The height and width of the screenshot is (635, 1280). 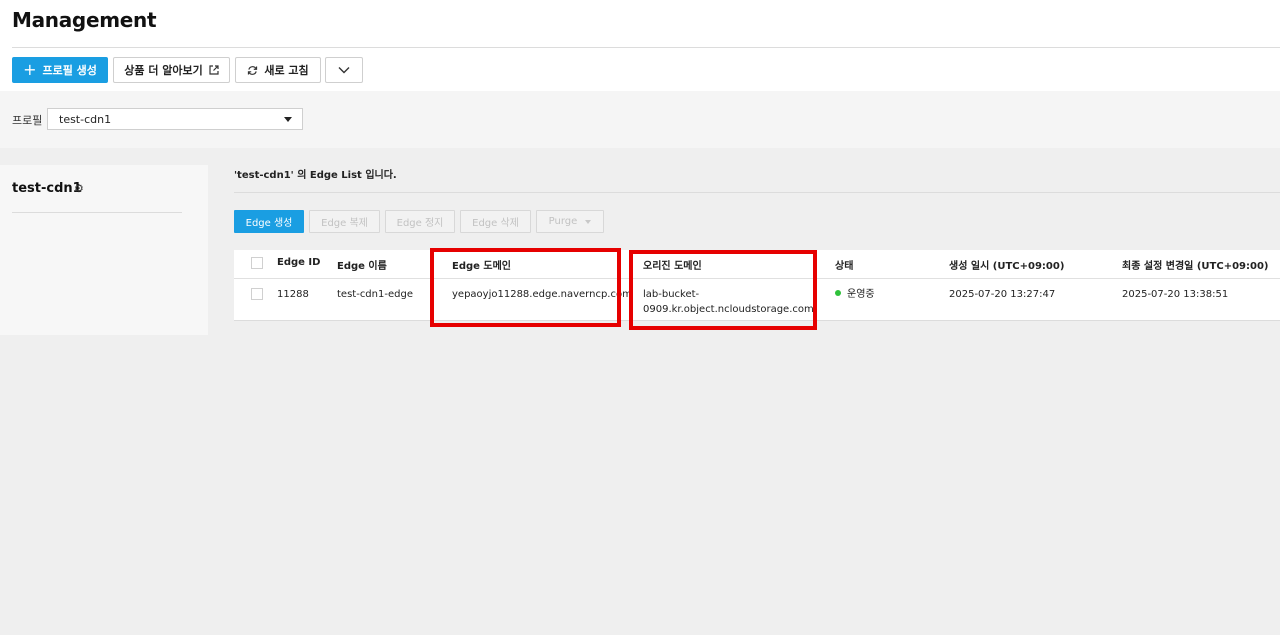 What do you see at coordinates (163, 70) in the screenshot?
I see `learn-more-label: 상품 더 알아보기` at bounding box center [163, 70].